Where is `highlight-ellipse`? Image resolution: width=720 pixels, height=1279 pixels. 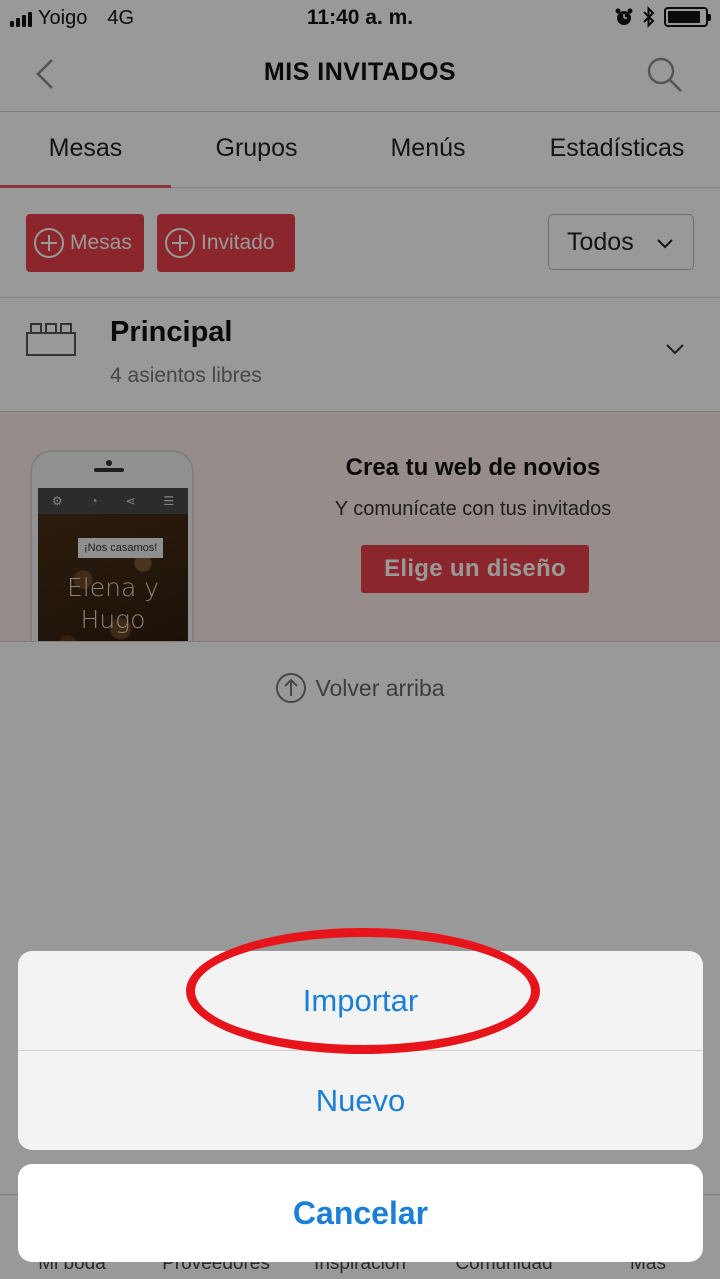
highlight-ellipse is located at coordinates (363, 991).